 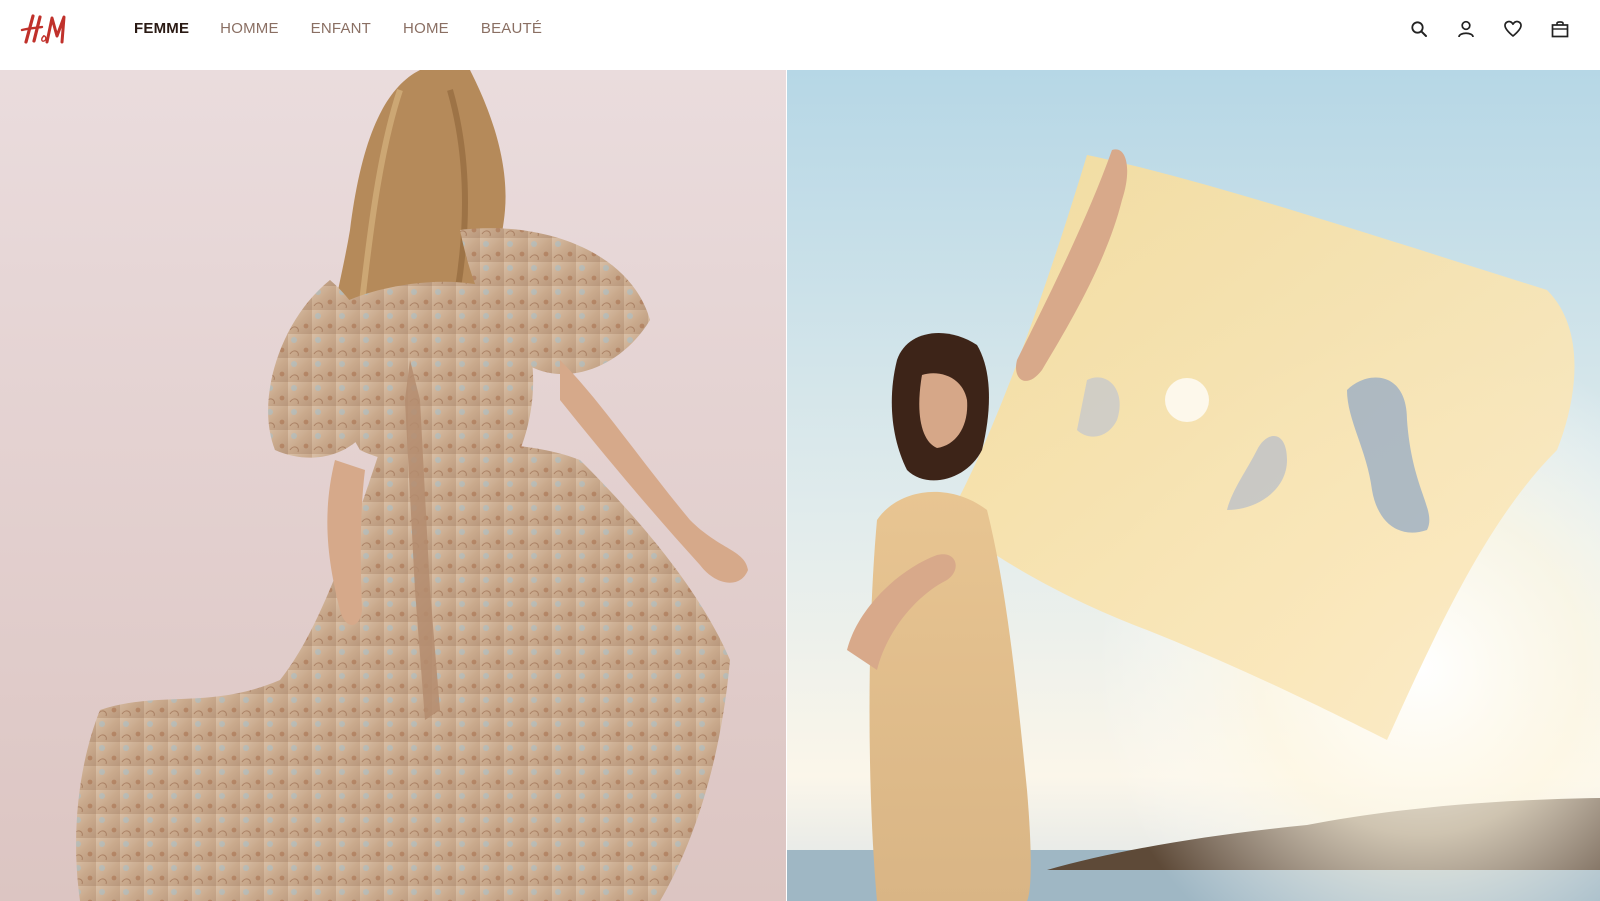 I want to click on nav-item-enfant: ENFANT, so click(x=341, y=29).